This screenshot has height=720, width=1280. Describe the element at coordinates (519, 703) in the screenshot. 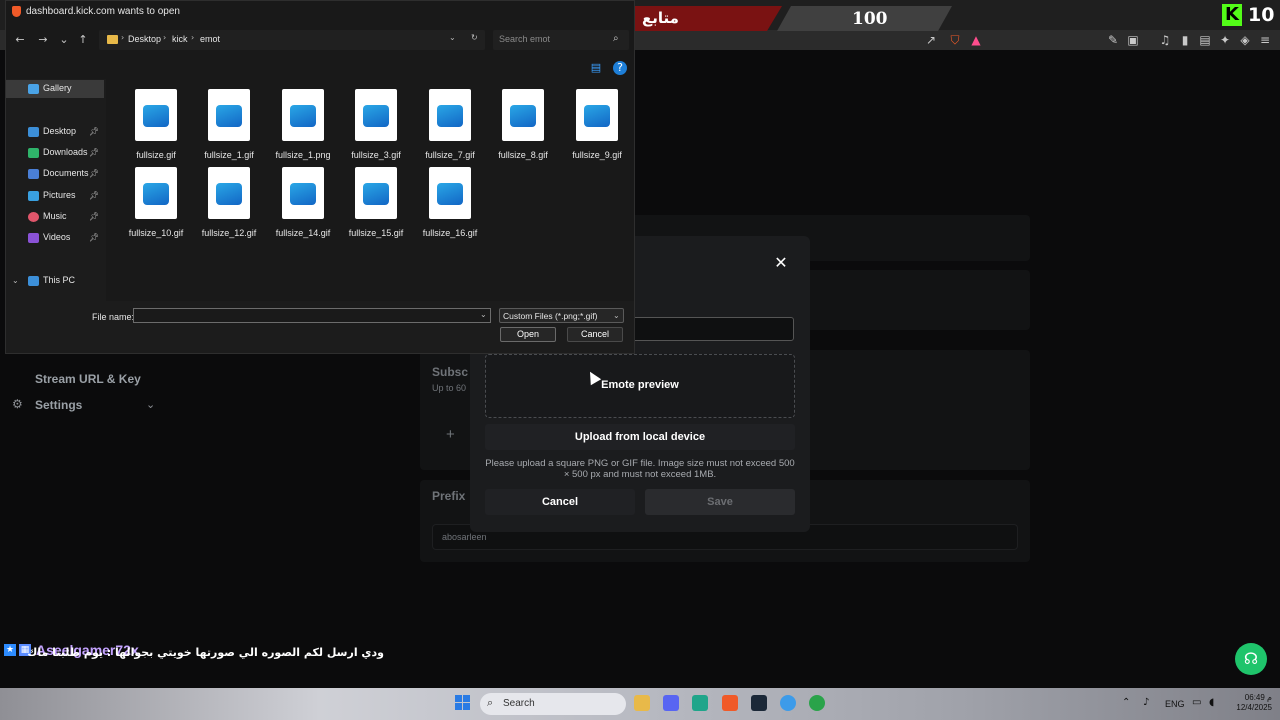

I see `taskbar-search-label: Search` at that location.